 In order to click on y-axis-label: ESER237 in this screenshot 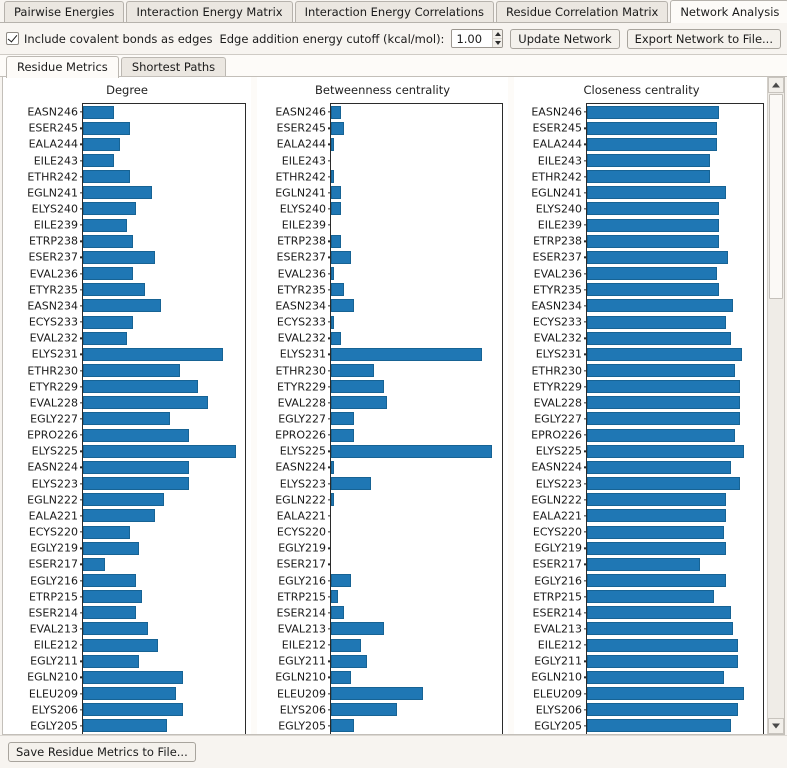, I will do `click(557, 257)`.